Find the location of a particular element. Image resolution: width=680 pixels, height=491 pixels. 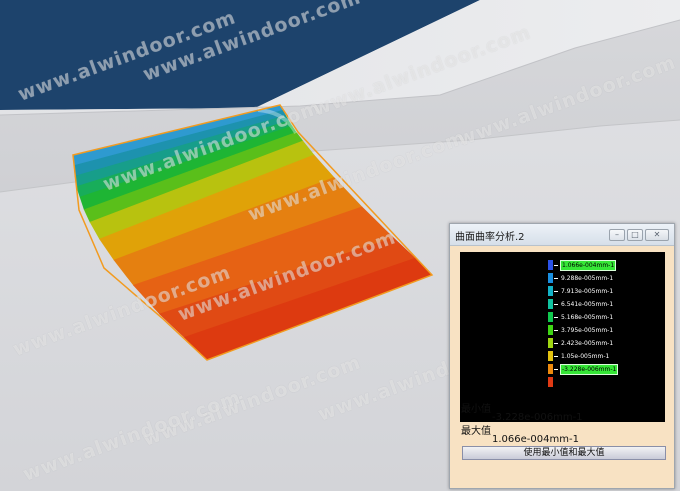

maximize-button: □ is located at coordinates (635, 235).